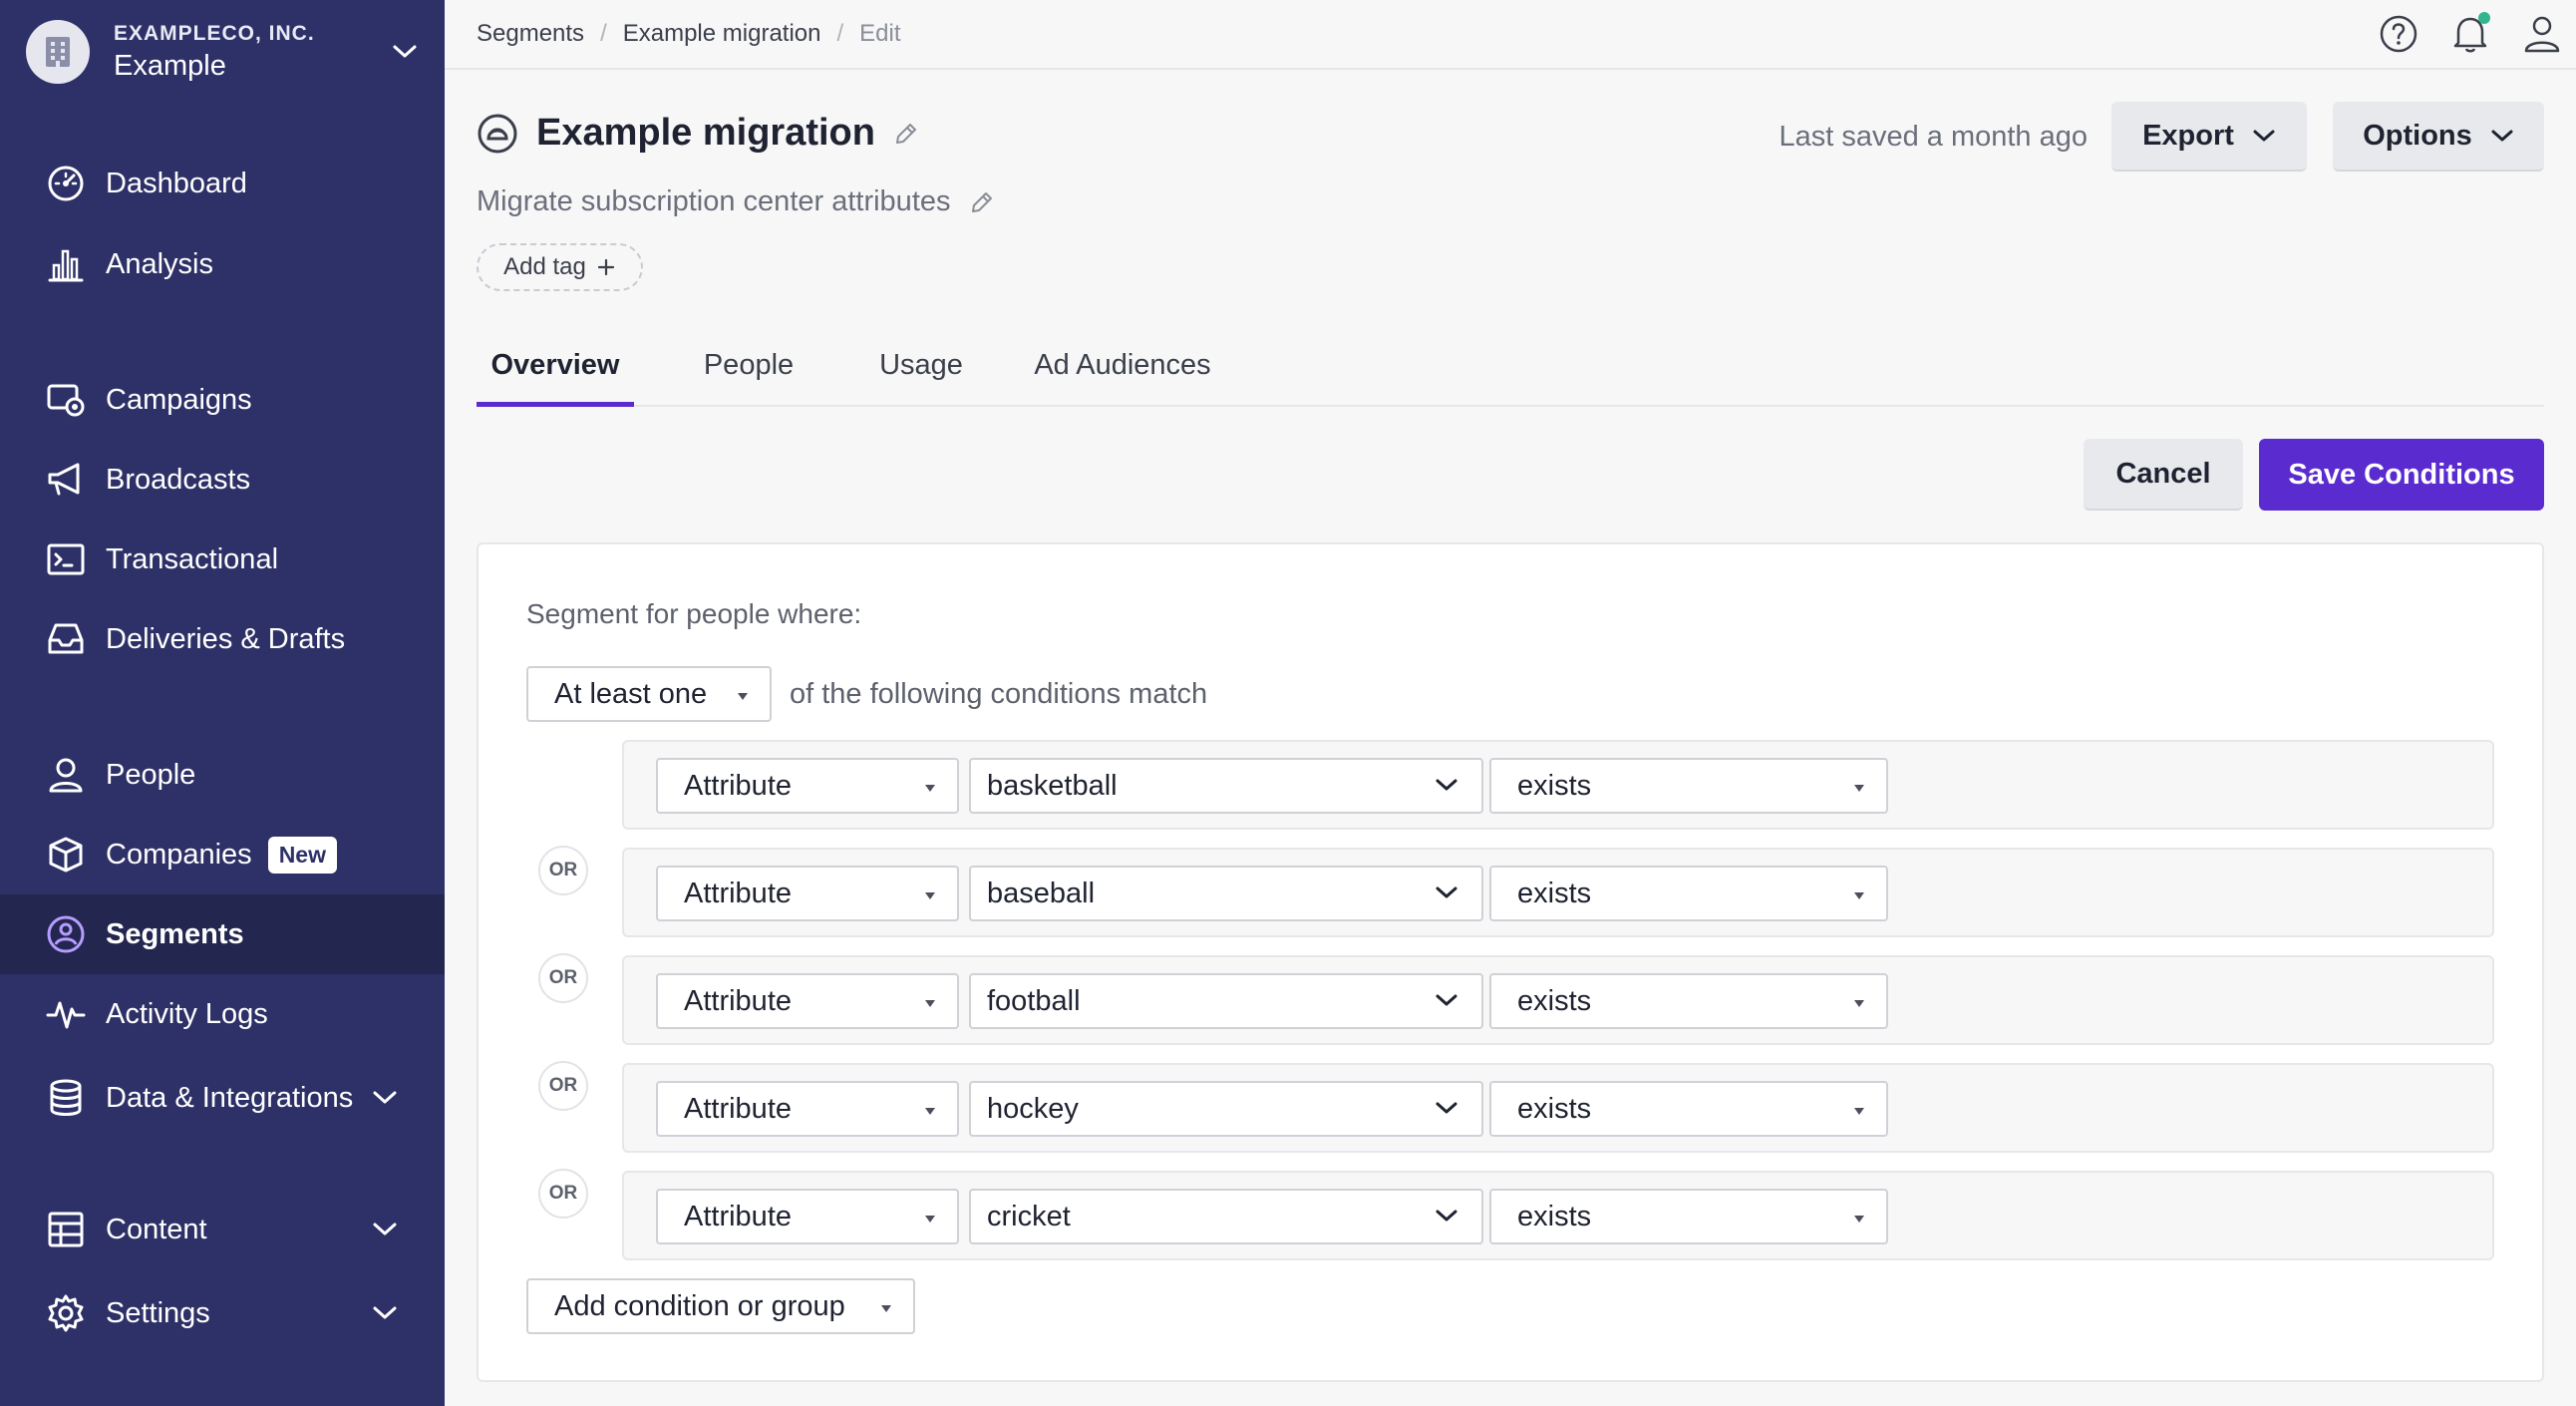 Image resolution: width=2576 pixels, height=1406 pixels. I want to click on nav-label: Companies, so click(179, 854).